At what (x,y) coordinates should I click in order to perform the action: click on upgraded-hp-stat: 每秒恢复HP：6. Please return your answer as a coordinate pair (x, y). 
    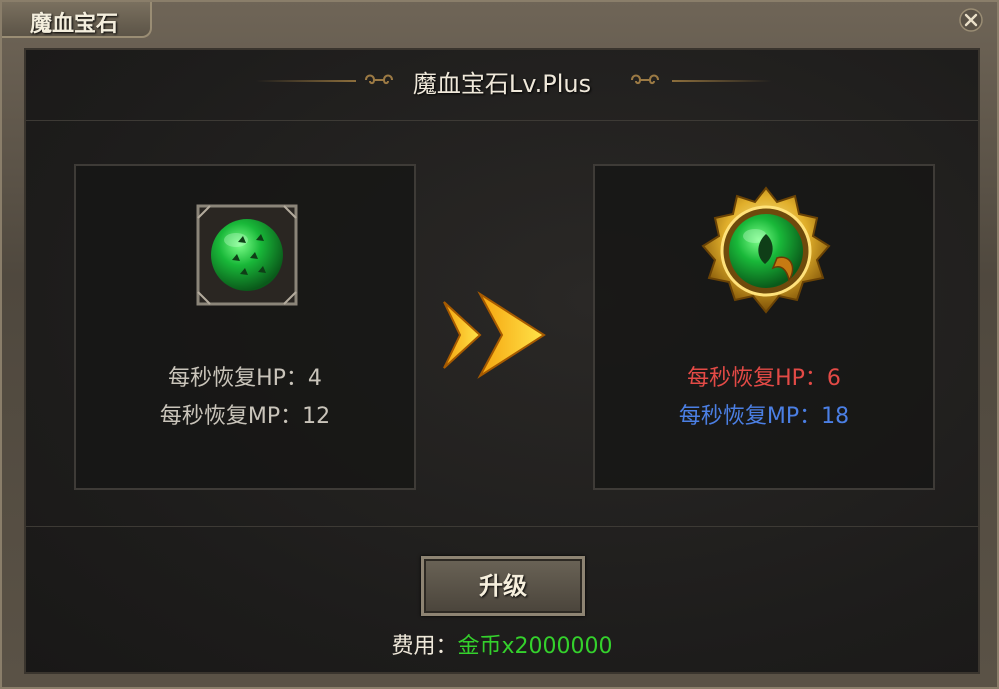
    Looking at the image, I should click on (764, 376).